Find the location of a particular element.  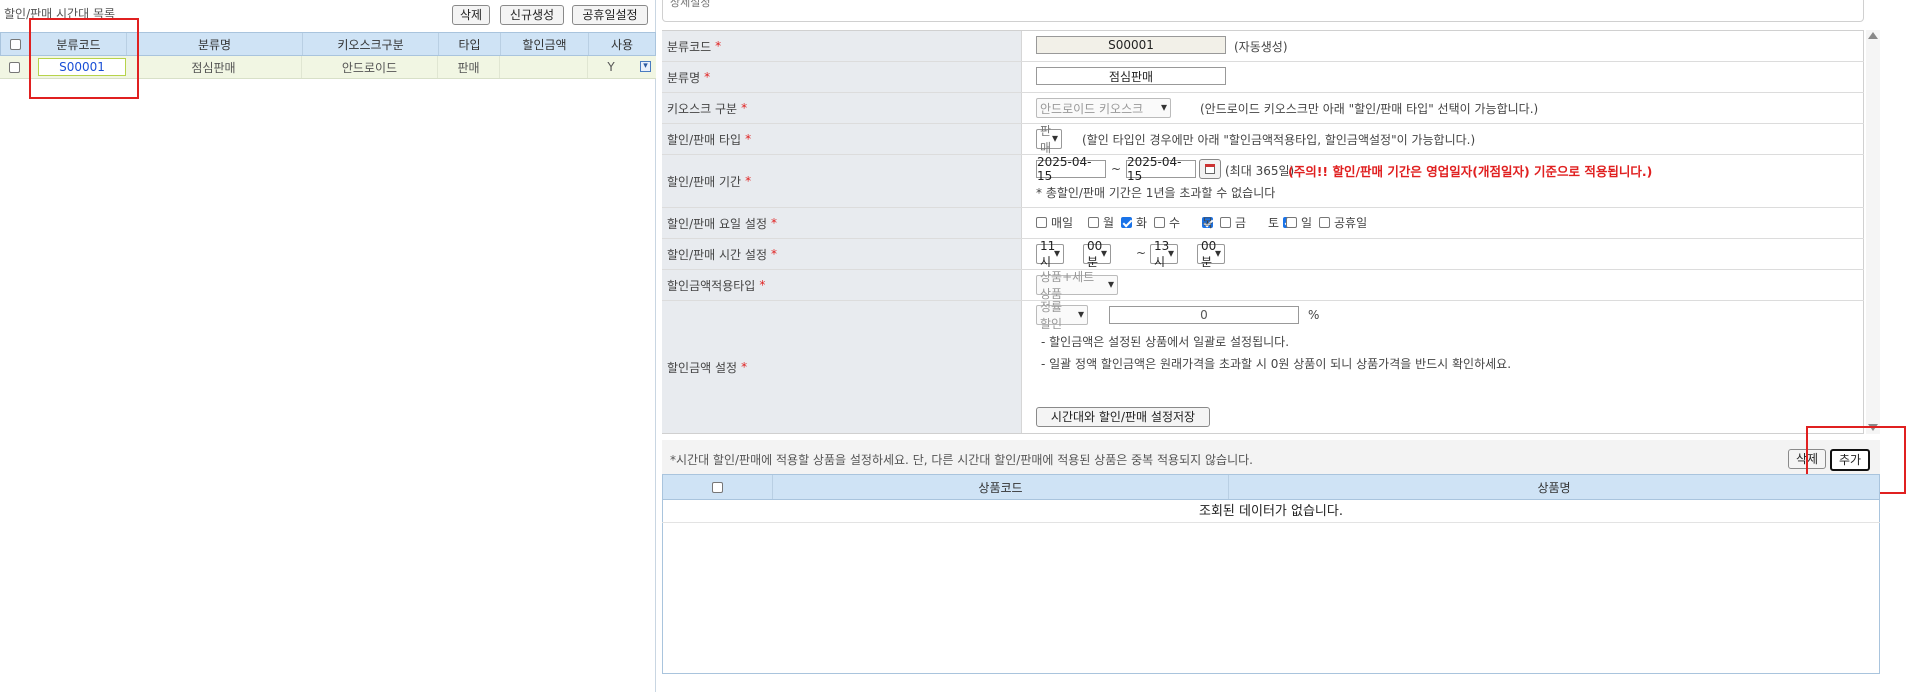

save-setting-button: 시간대와 할인/판매 설정저장 is located at coordinates (1123, 417).